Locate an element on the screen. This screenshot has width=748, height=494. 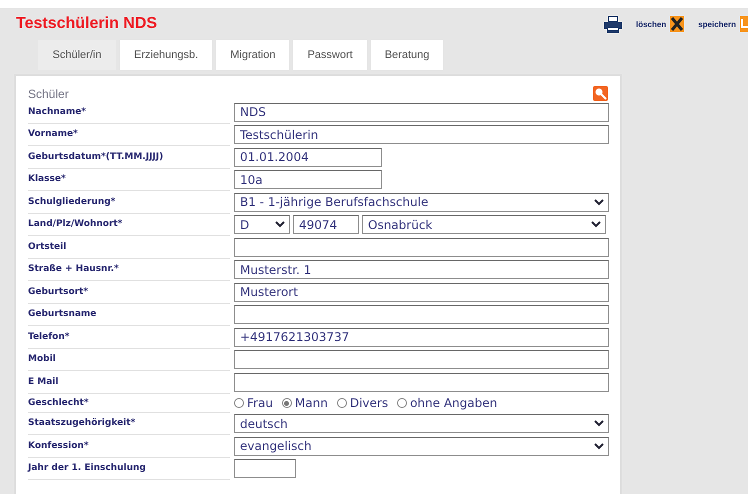
radio-option: Frau is located at coordinates (253, 403).